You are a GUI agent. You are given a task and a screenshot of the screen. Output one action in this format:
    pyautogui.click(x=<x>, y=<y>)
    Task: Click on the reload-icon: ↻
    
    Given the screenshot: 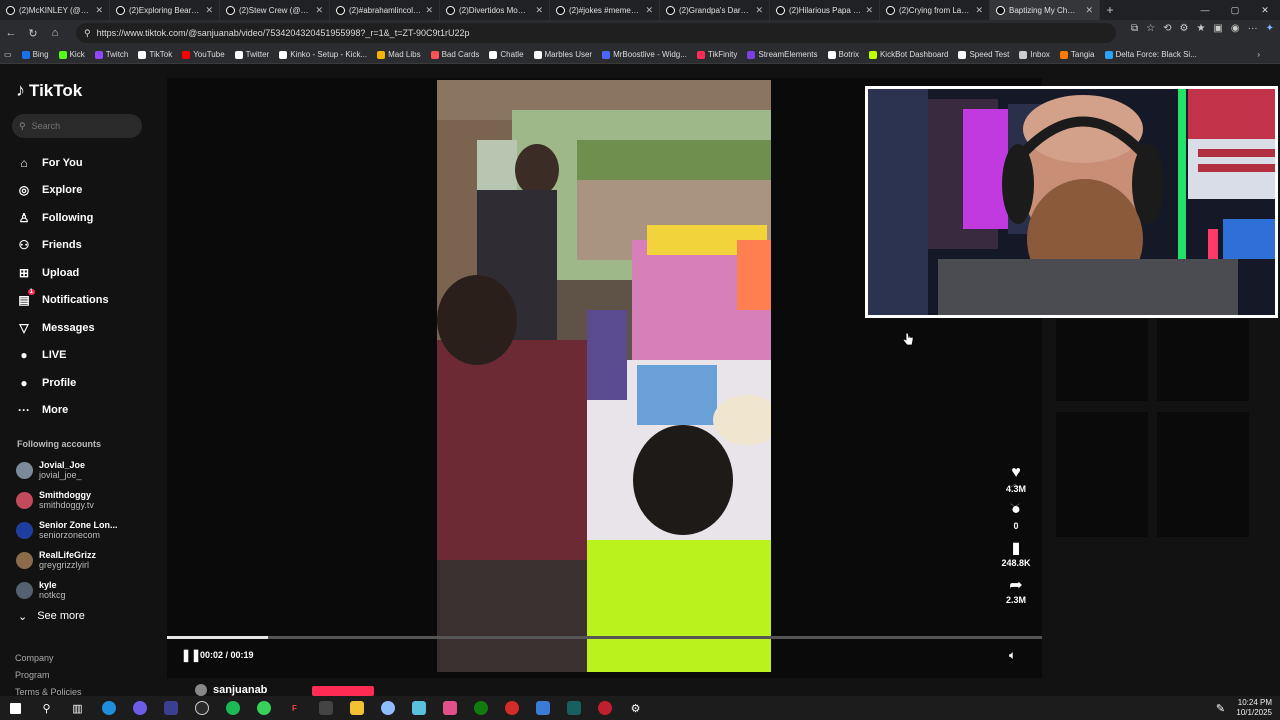 What is the action you would take?
    pyautogui.click(x=33, y=33)
    